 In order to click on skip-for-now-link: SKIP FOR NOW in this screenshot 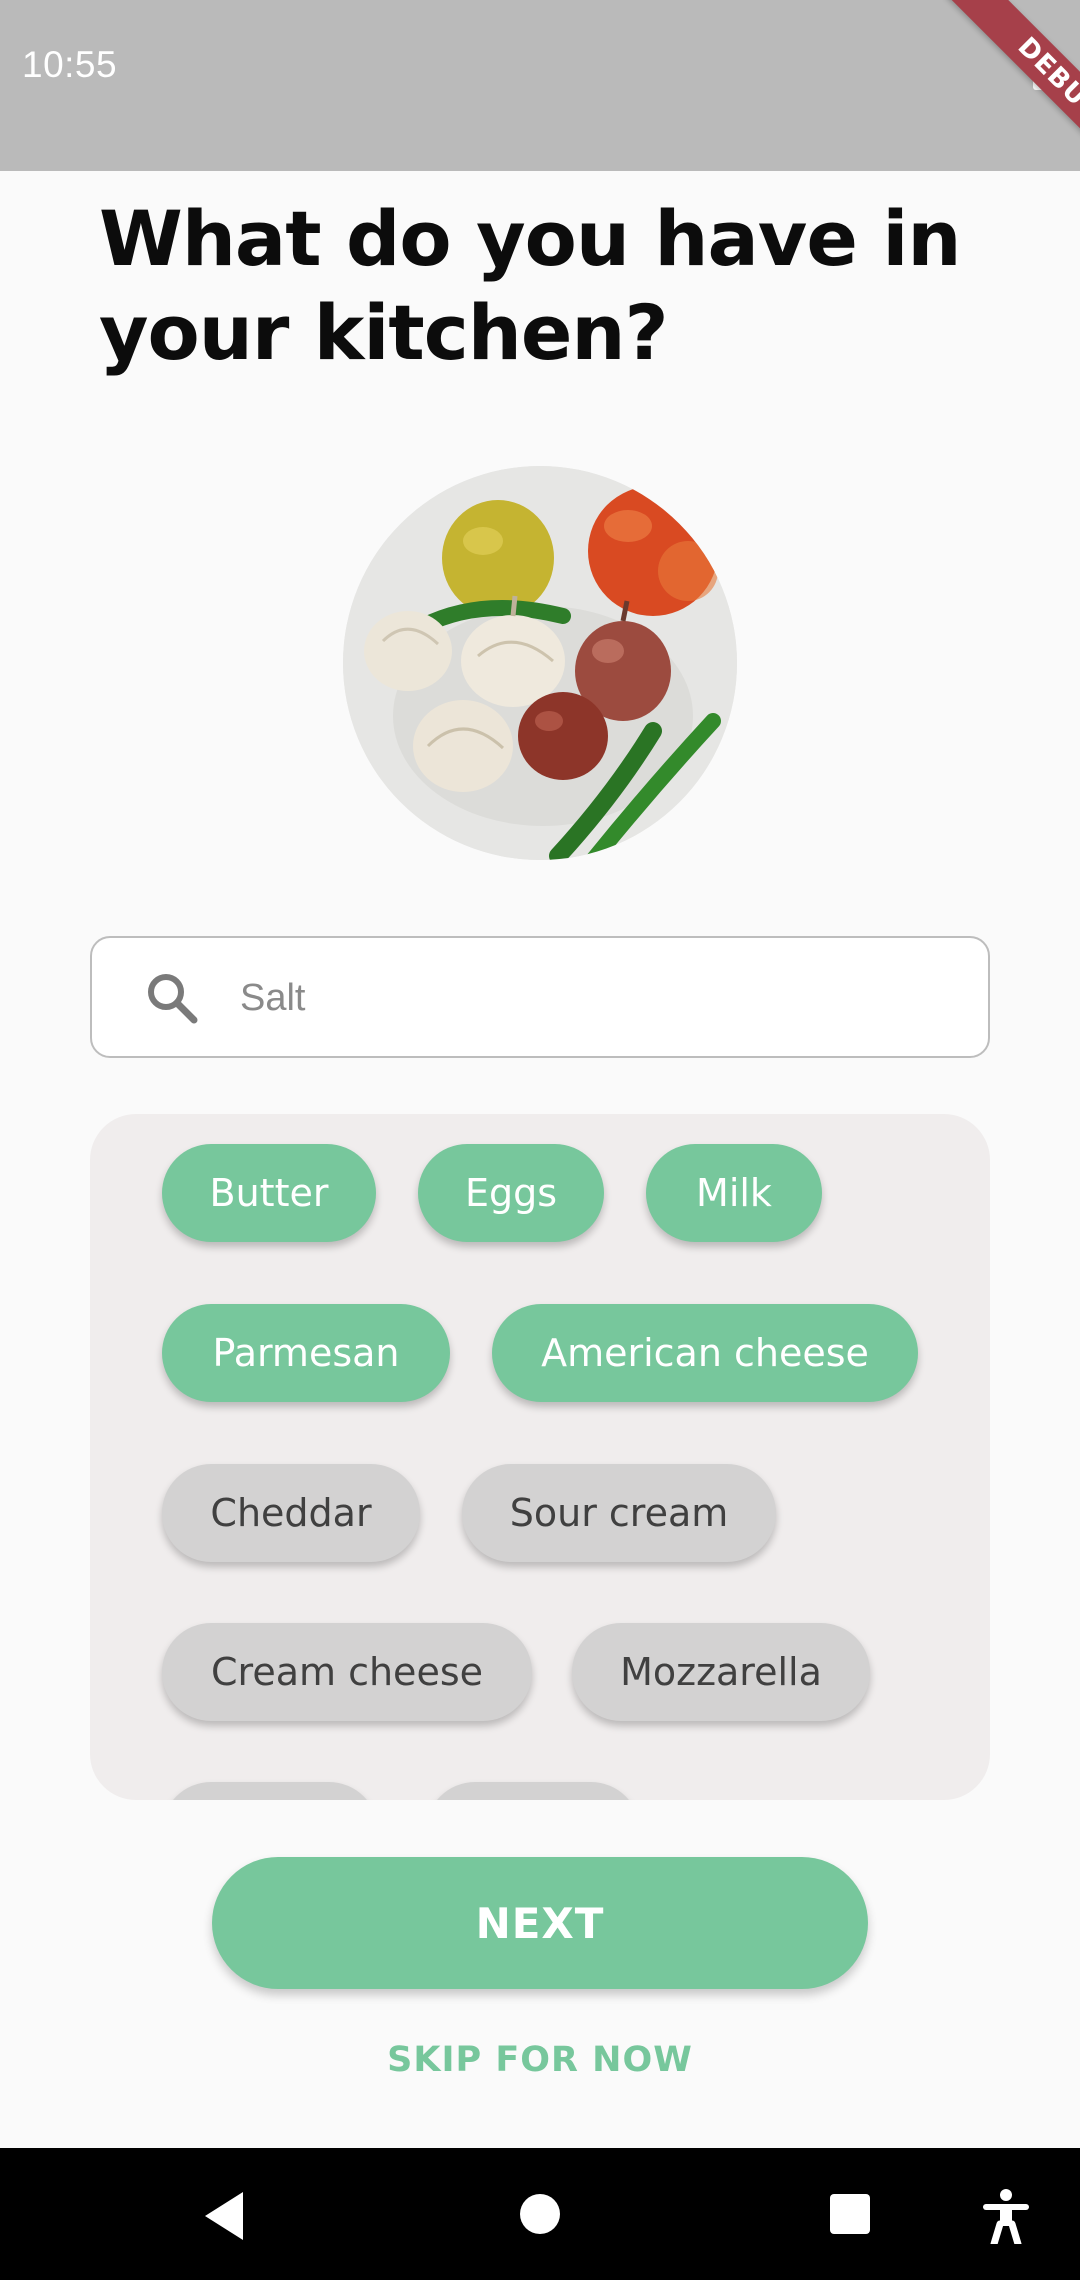, I will do `click(540, 2060)`.